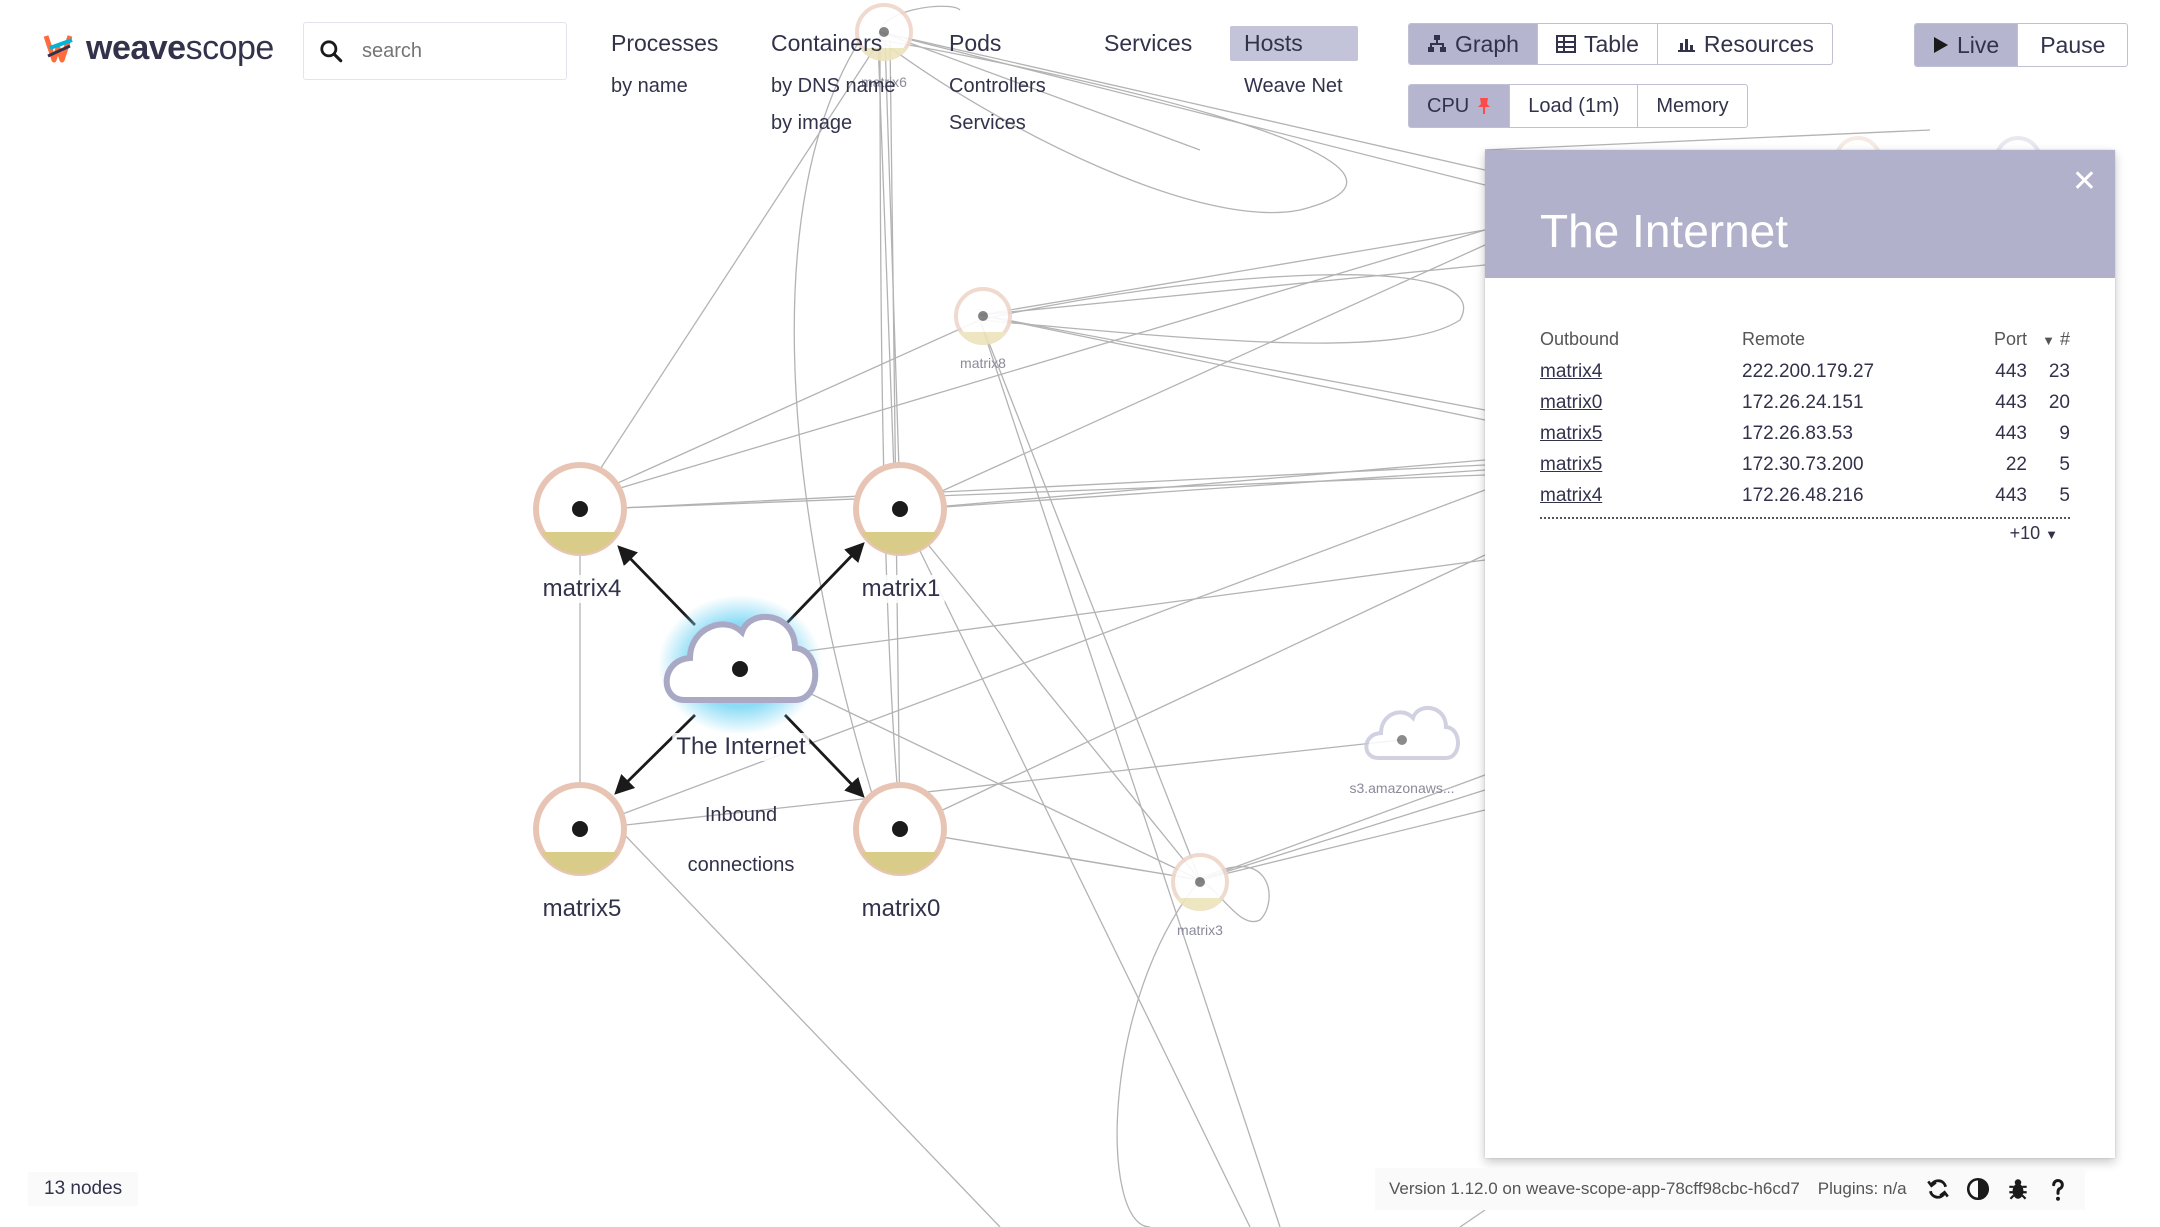 The width and height of the screenshot is (2160, 1227). What do you see at coordinates (740, 665) in the screenshot?
I see `node-internet` at bounding box center [740, 665].